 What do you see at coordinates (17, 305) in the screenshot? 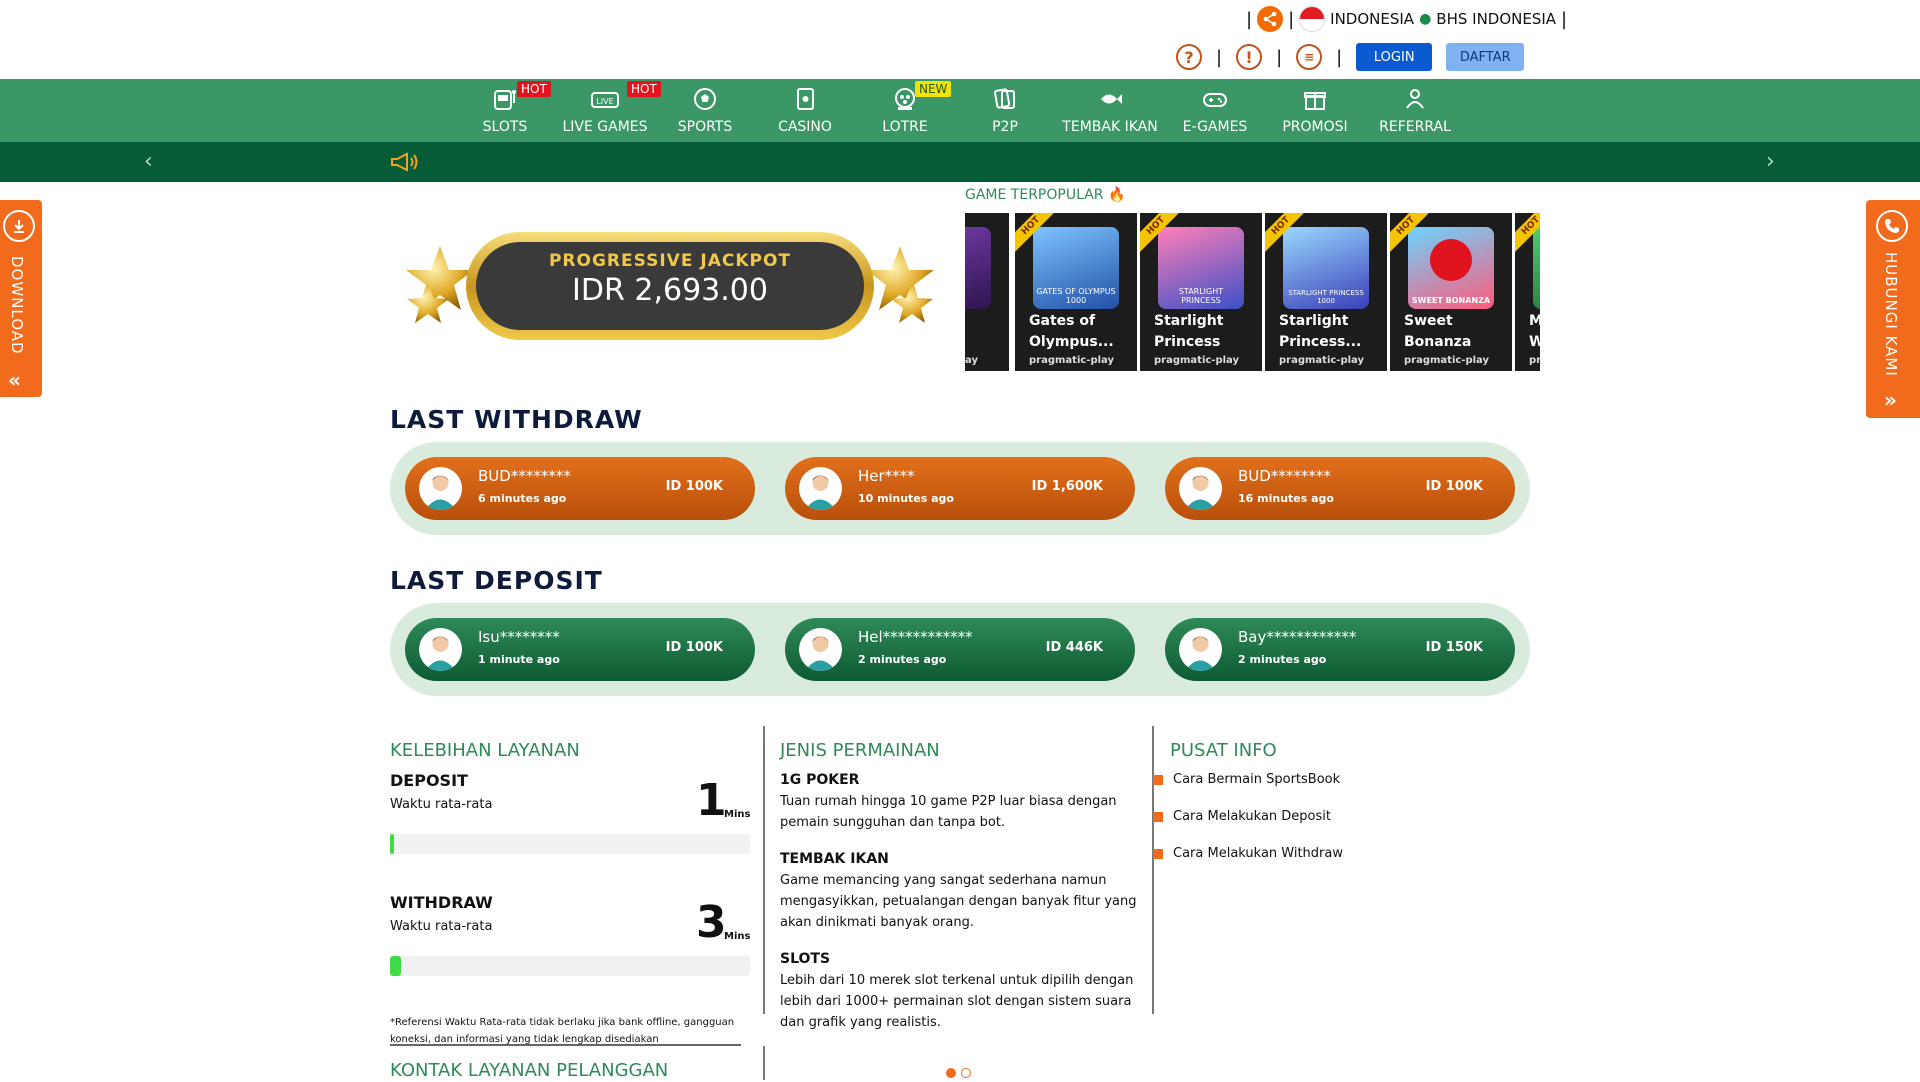
I see `download-label: DOWNLOAD` at bounding box center [17, 305].